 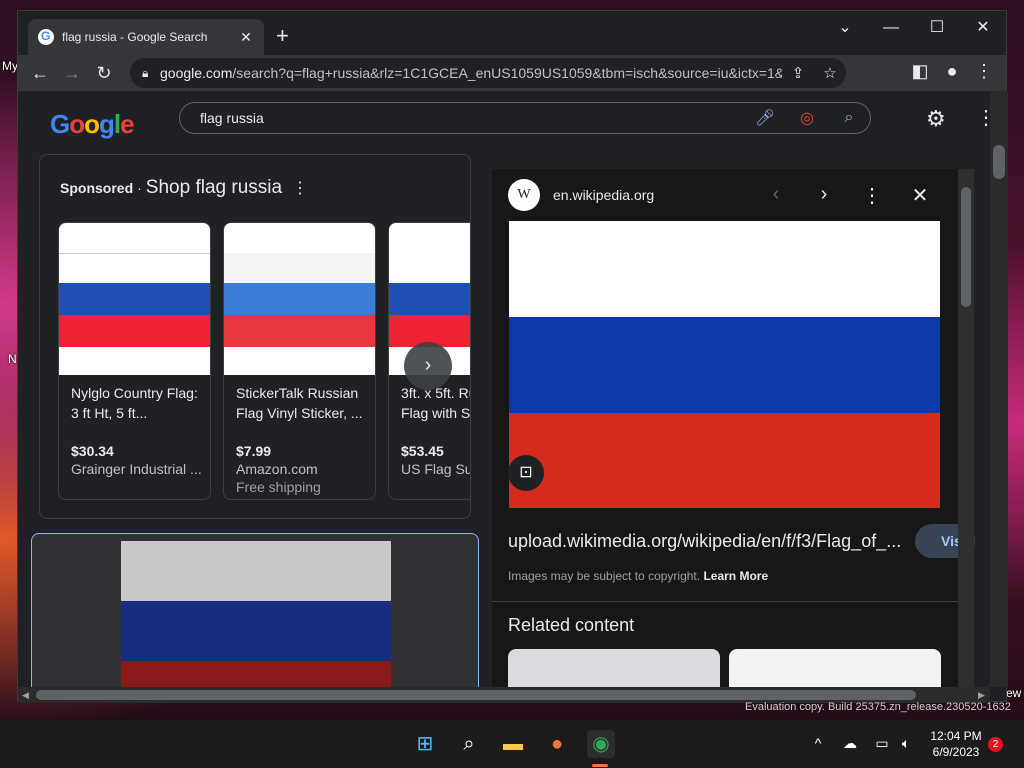 What do you see at coordinates (92, 451) in the screenshot?
I see `product-price: $30.34` at bounding box center [92, 451].